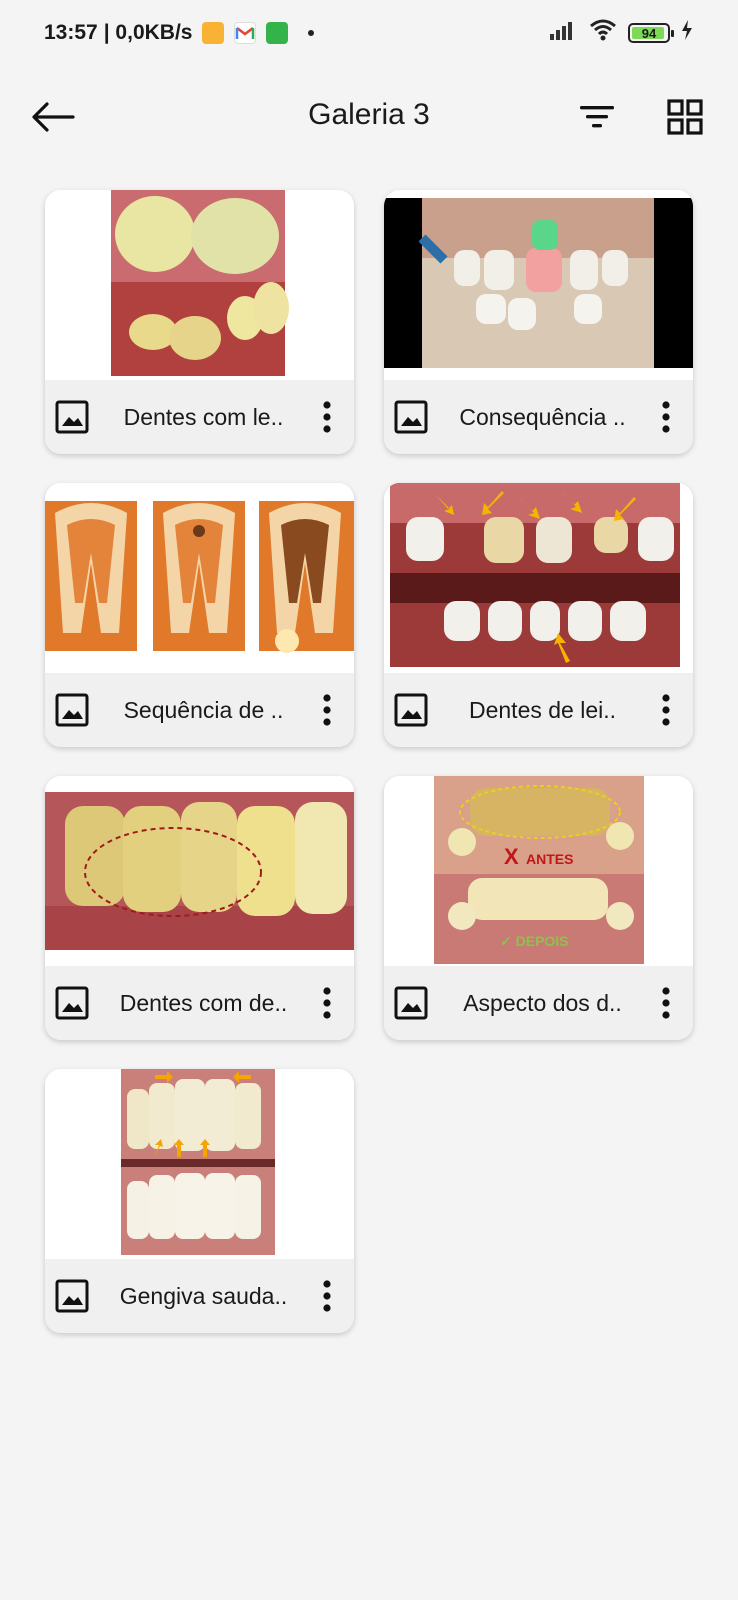  I want to click on item-title: Gengiva sauda.., so click(203, 1296).